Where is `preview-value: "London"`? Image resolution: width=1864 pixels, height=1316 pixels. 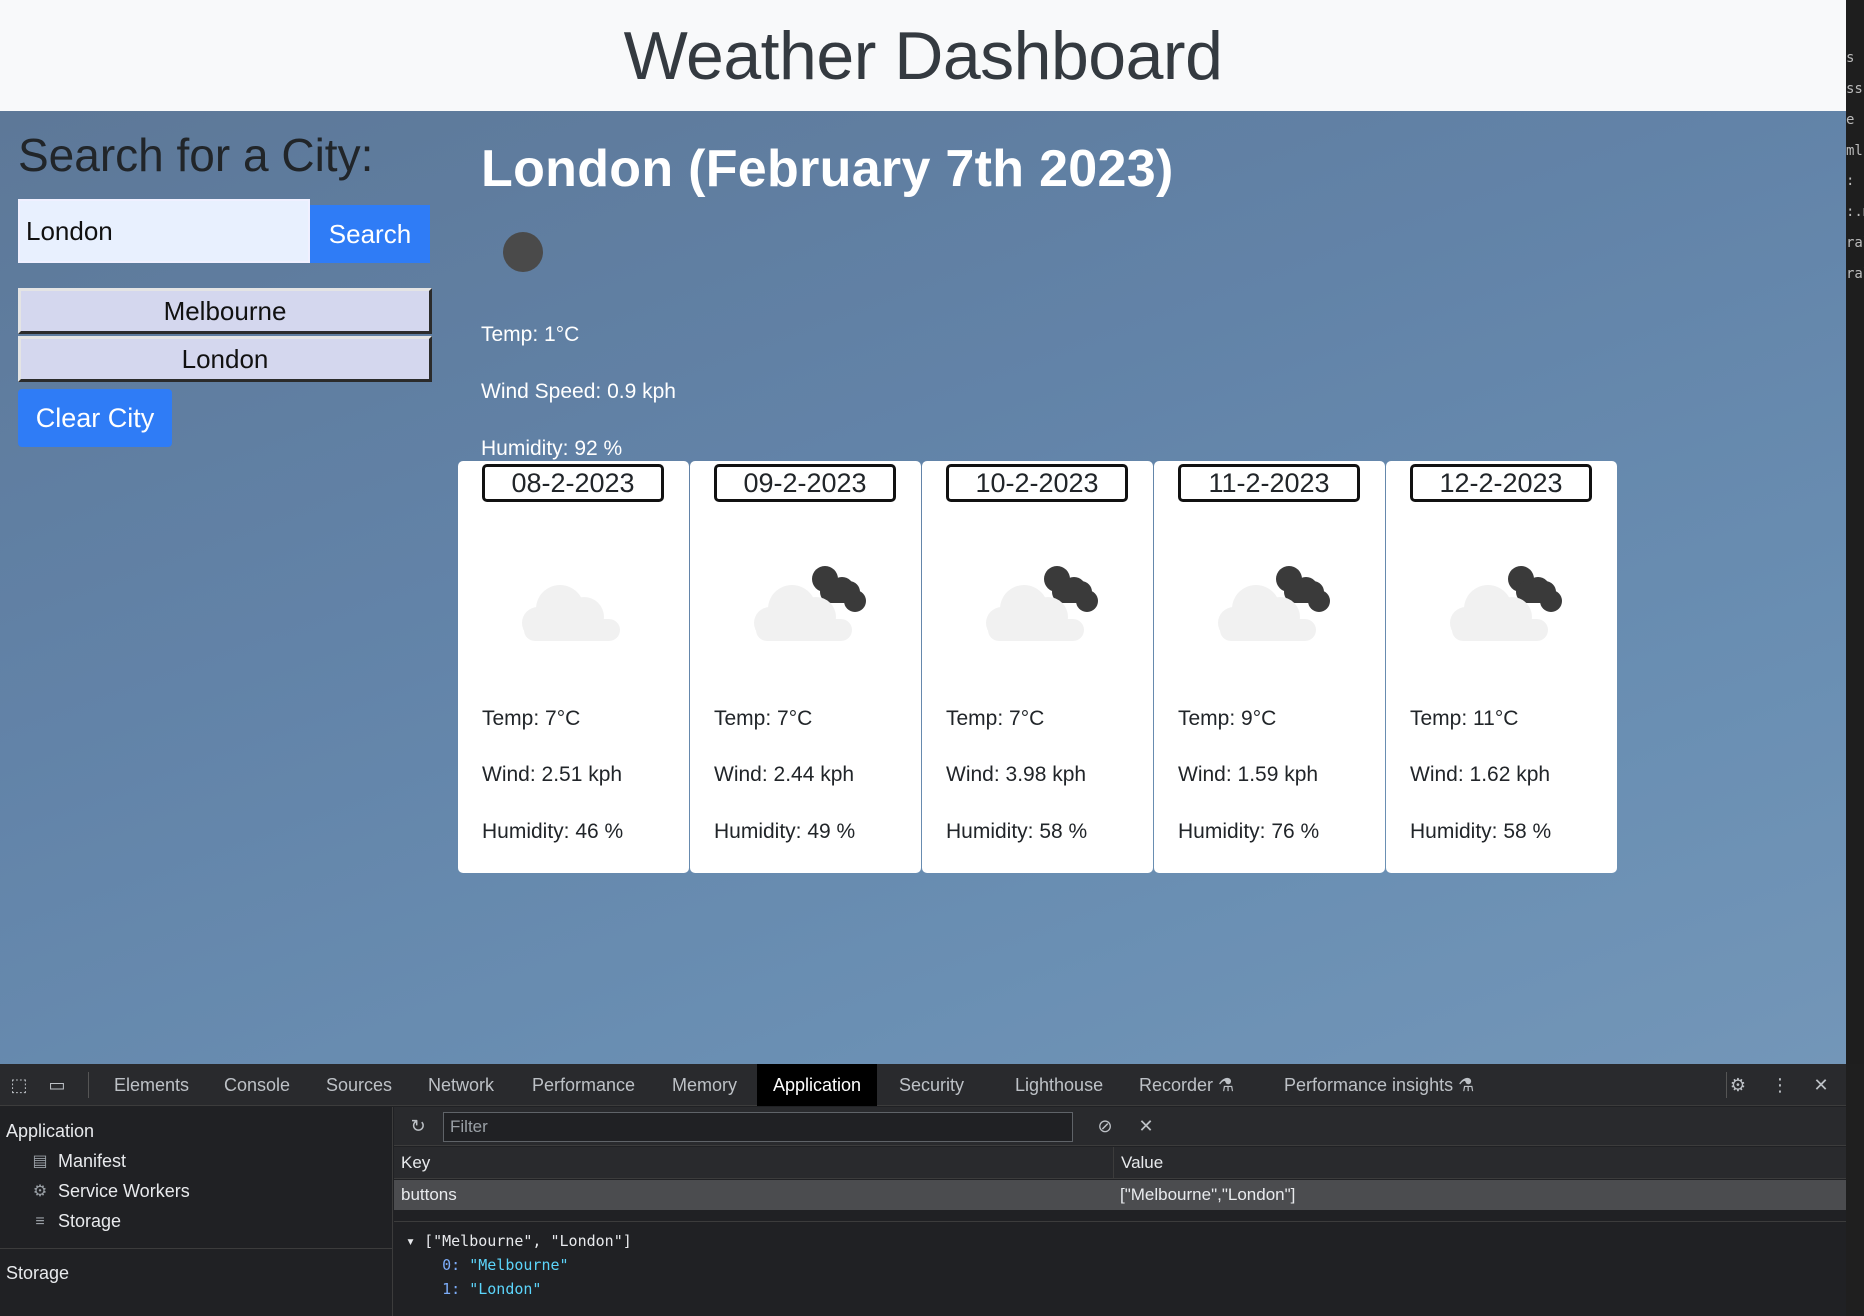
preview-value: "London" is located at coordinates (505, 1289).